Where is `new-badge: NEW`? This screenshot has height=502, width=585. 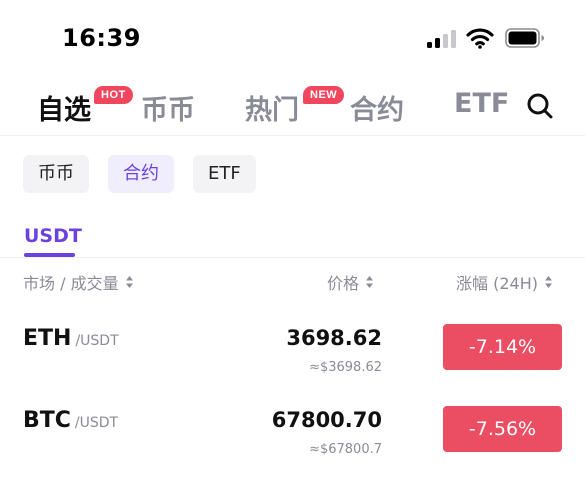 new-badge: NEW is located at coordinates (324, 95).